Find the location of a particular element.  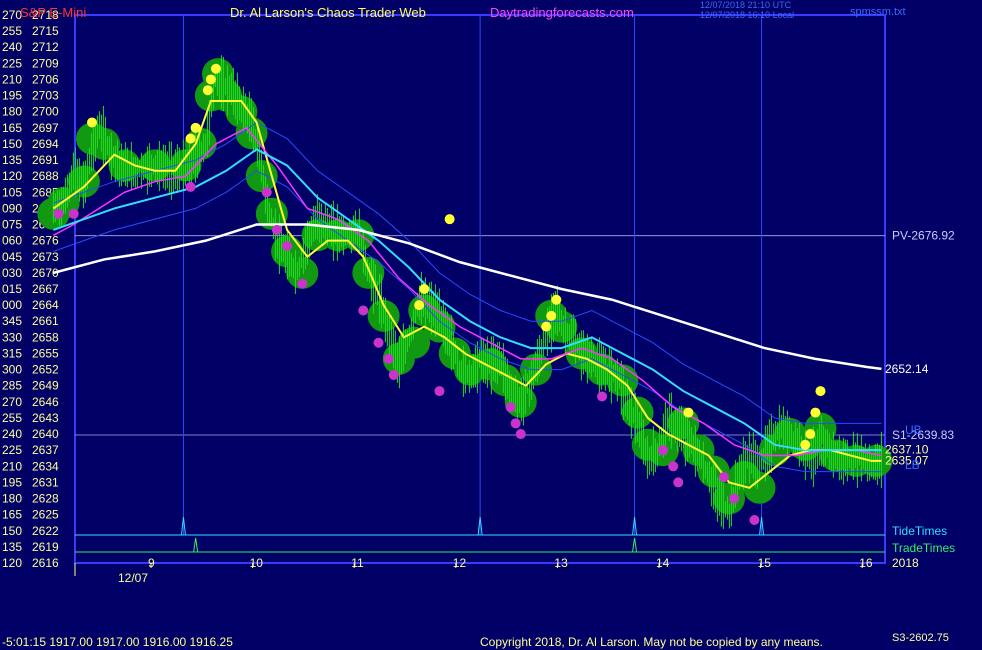

trade-spike is located at coordinates (196, 545).